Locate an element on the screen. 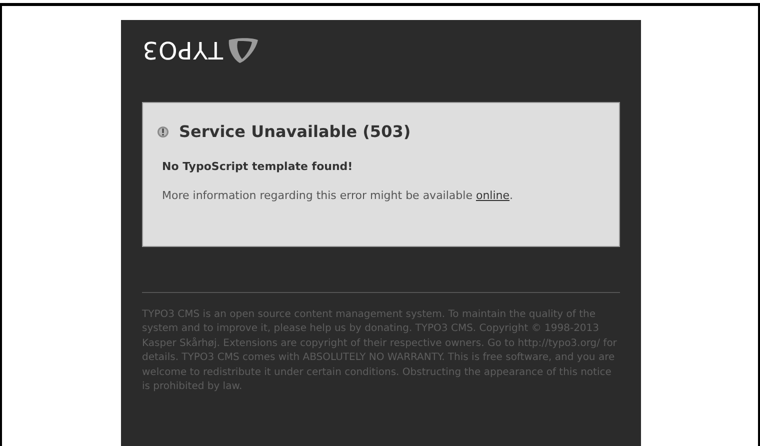  error-info: More information regarding this error might be available is located at coordinates (318, 196).